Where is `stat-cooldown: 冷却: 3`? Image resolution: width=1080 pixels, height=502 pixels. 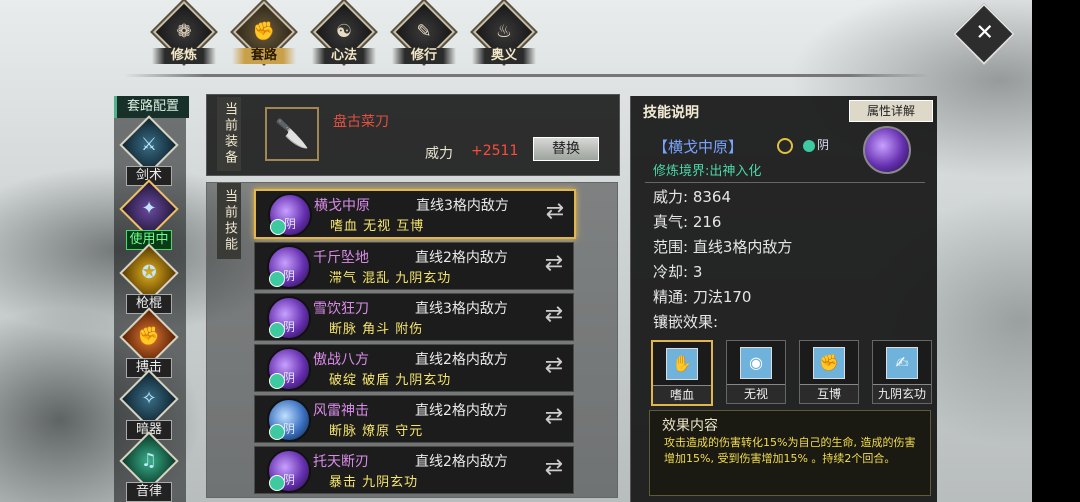
stat-cooldown: 冷却: 3 is located at coordinates (678, 272).